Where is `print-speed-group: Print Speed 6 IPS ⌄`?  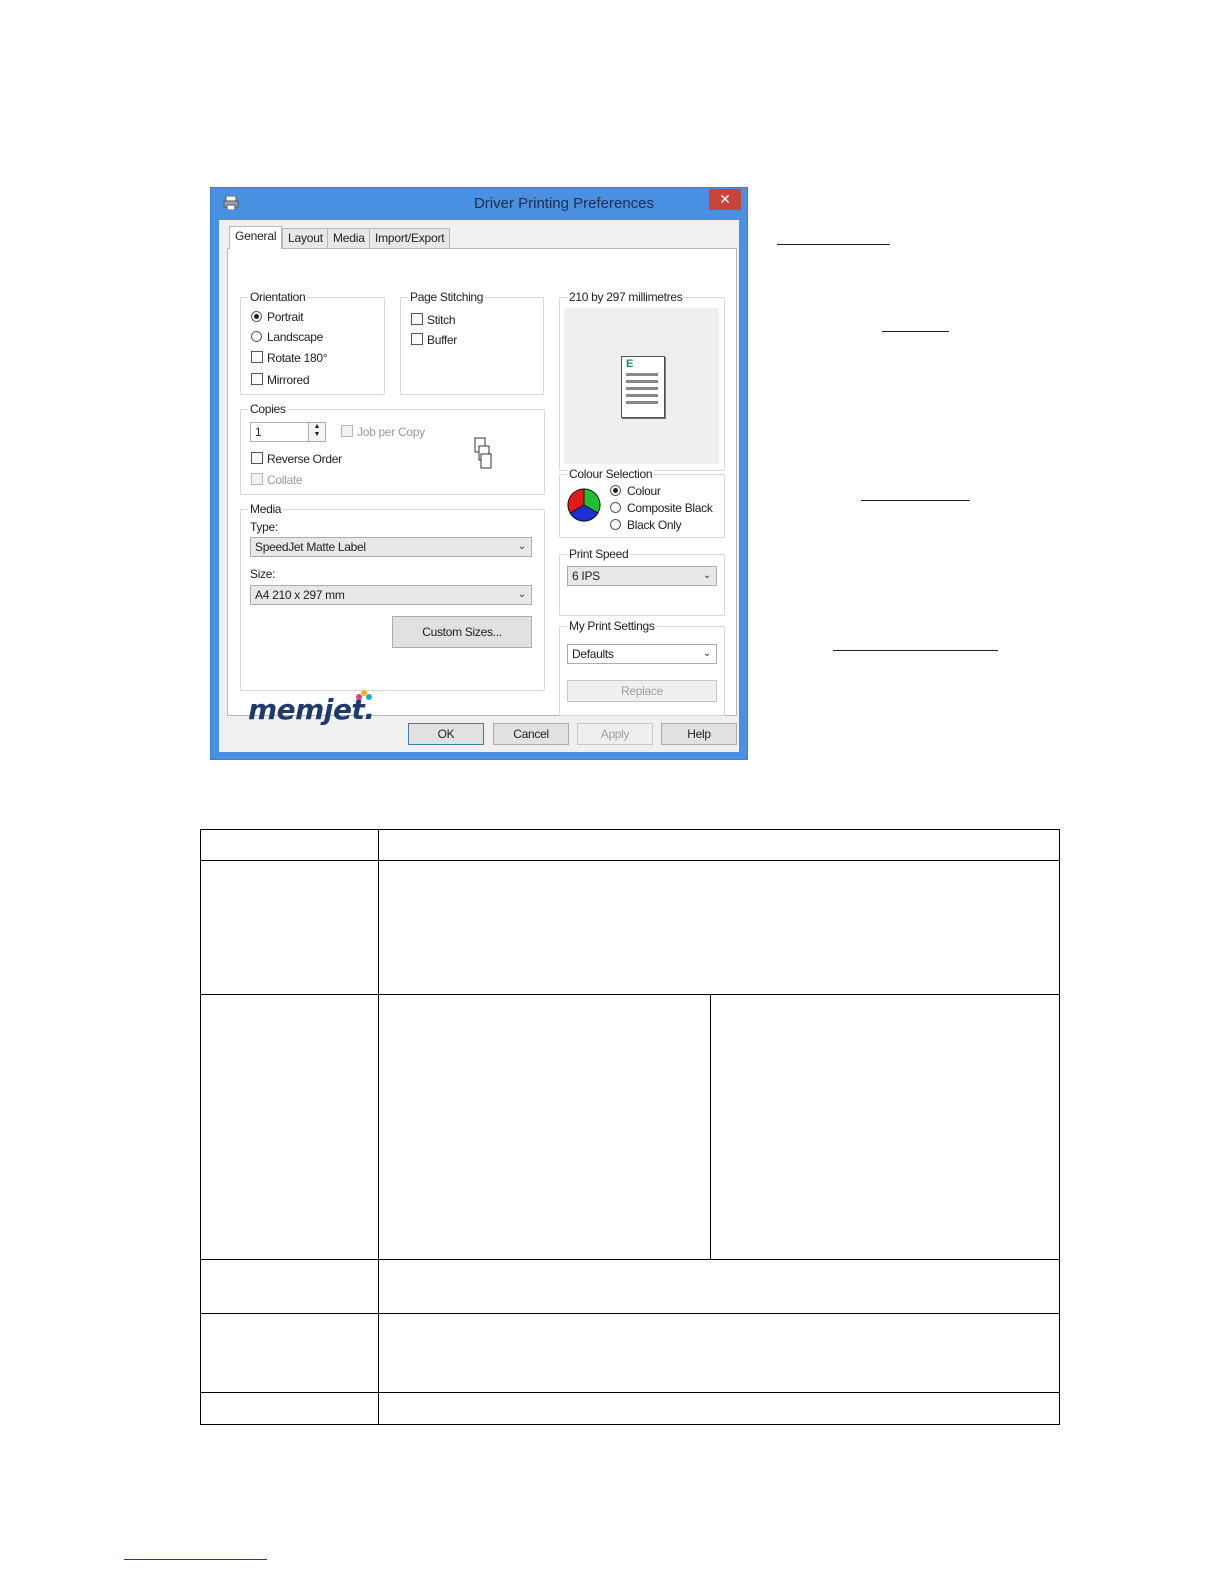 print-speed-group: Print Speed 6 IPS ⌄ is located at coordinates (642, 581).